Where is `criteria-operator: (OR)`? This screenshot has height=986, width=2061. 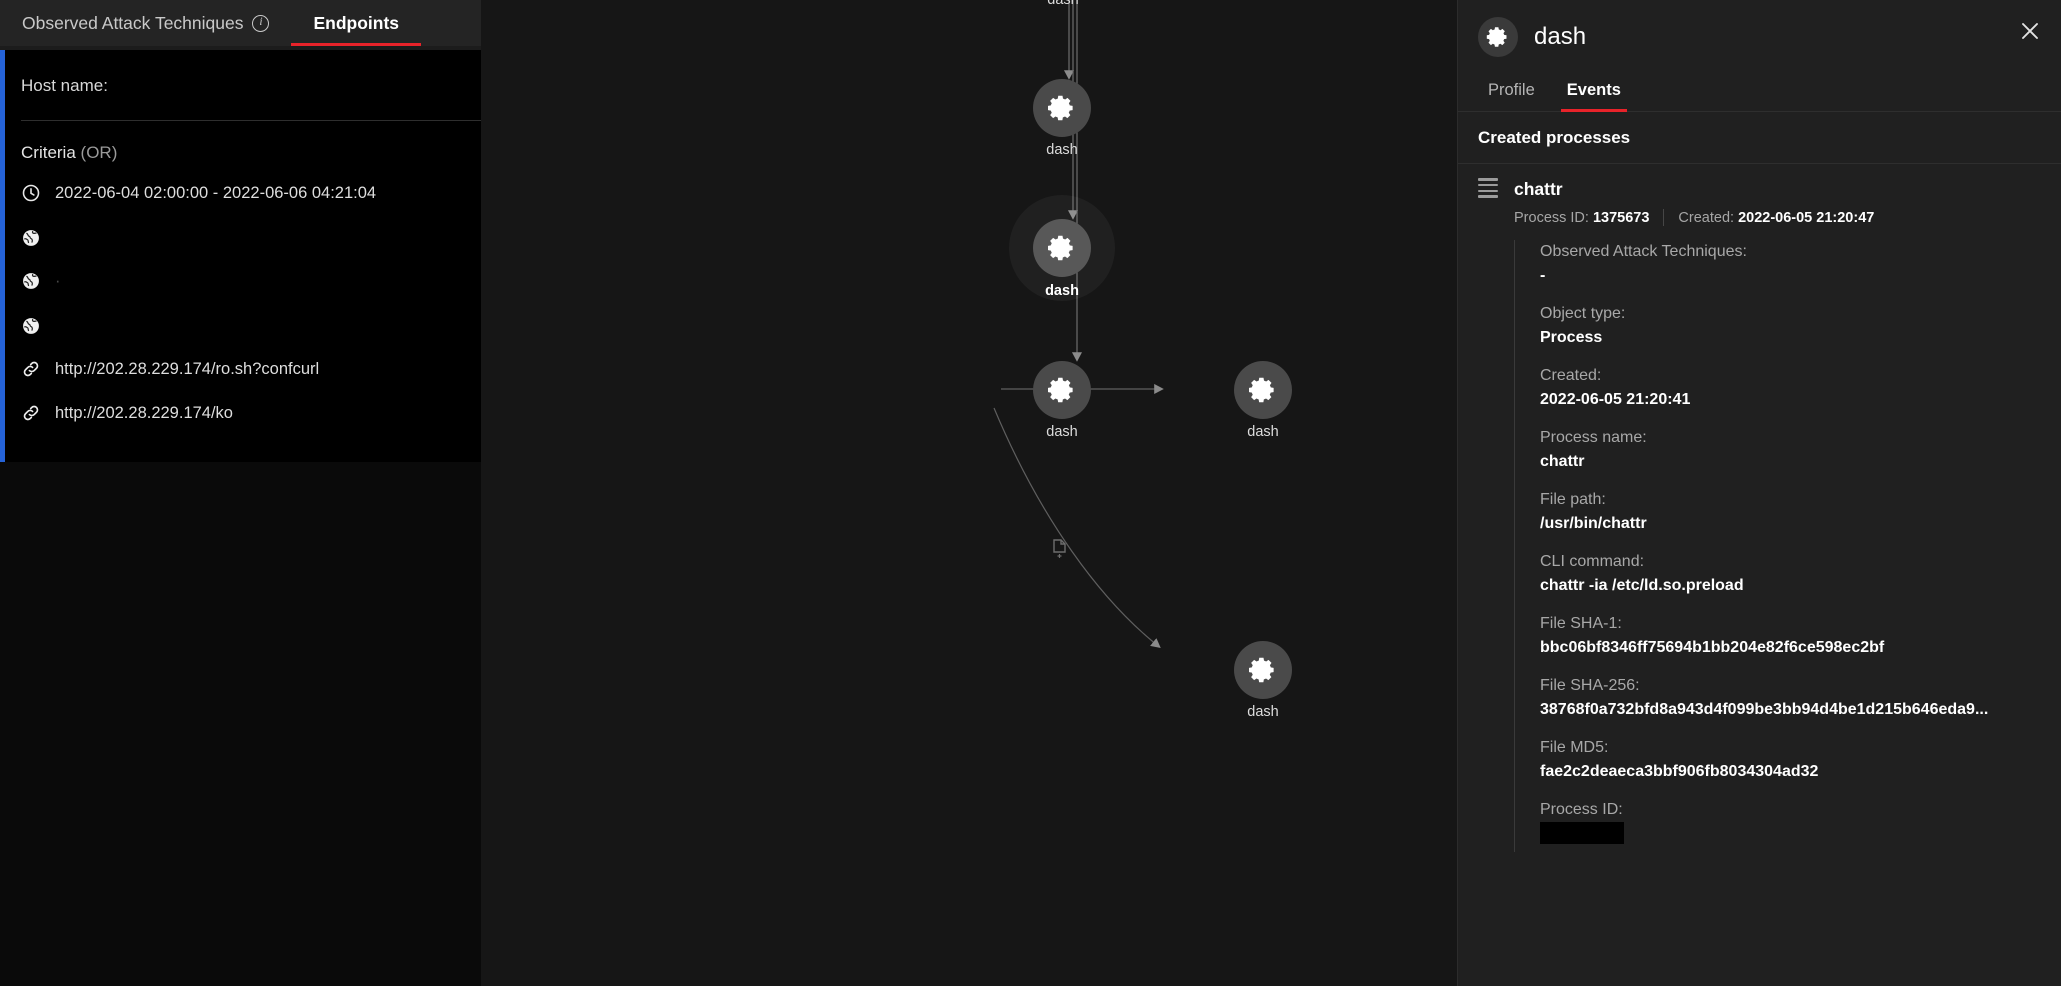 criteria-operator: (OR) is located at coordinates (99, 152).